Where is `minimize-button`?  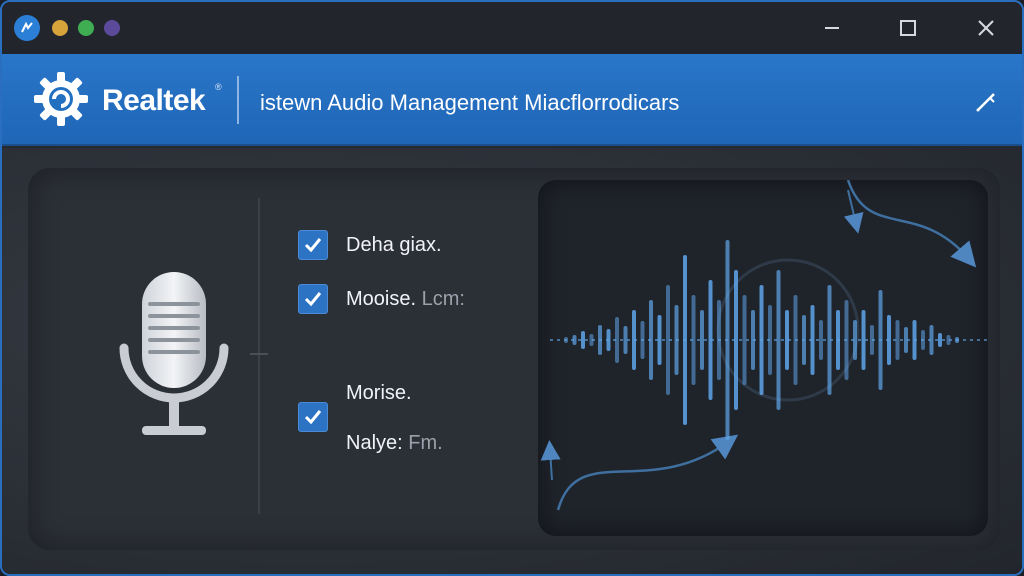 minimize-button is located at coordinates (832, 28).